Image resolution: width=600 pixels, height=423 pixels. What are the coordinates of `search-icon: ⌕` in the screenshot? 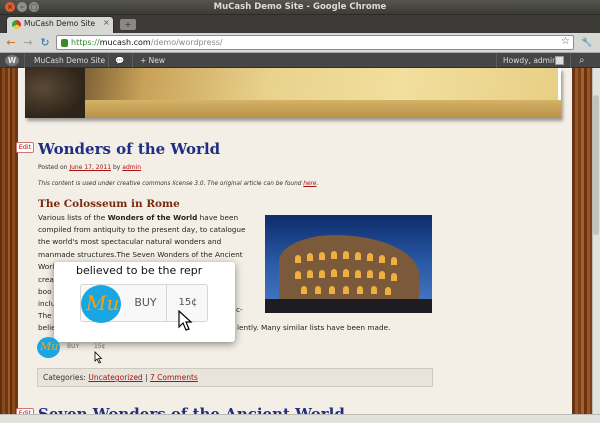 It's located at (582, 60).